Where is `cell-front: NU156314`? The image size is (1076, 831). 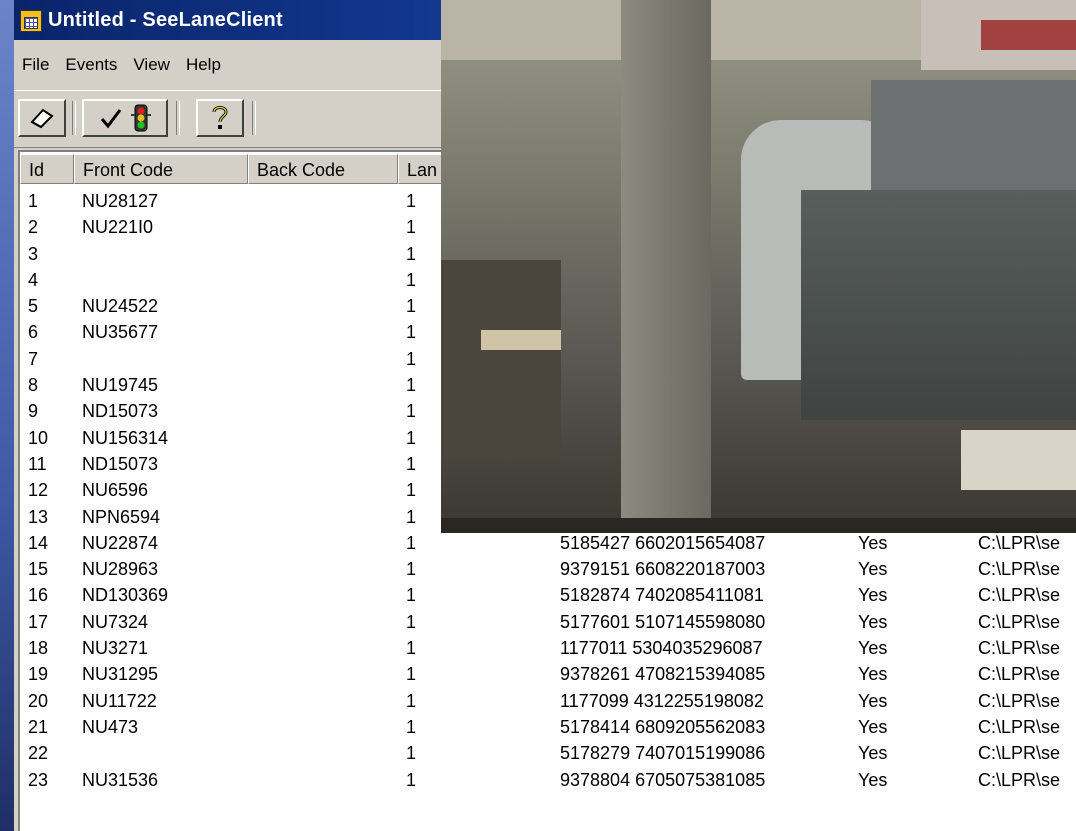 cell-front: NU156314 is located at coordinates (125, 437).